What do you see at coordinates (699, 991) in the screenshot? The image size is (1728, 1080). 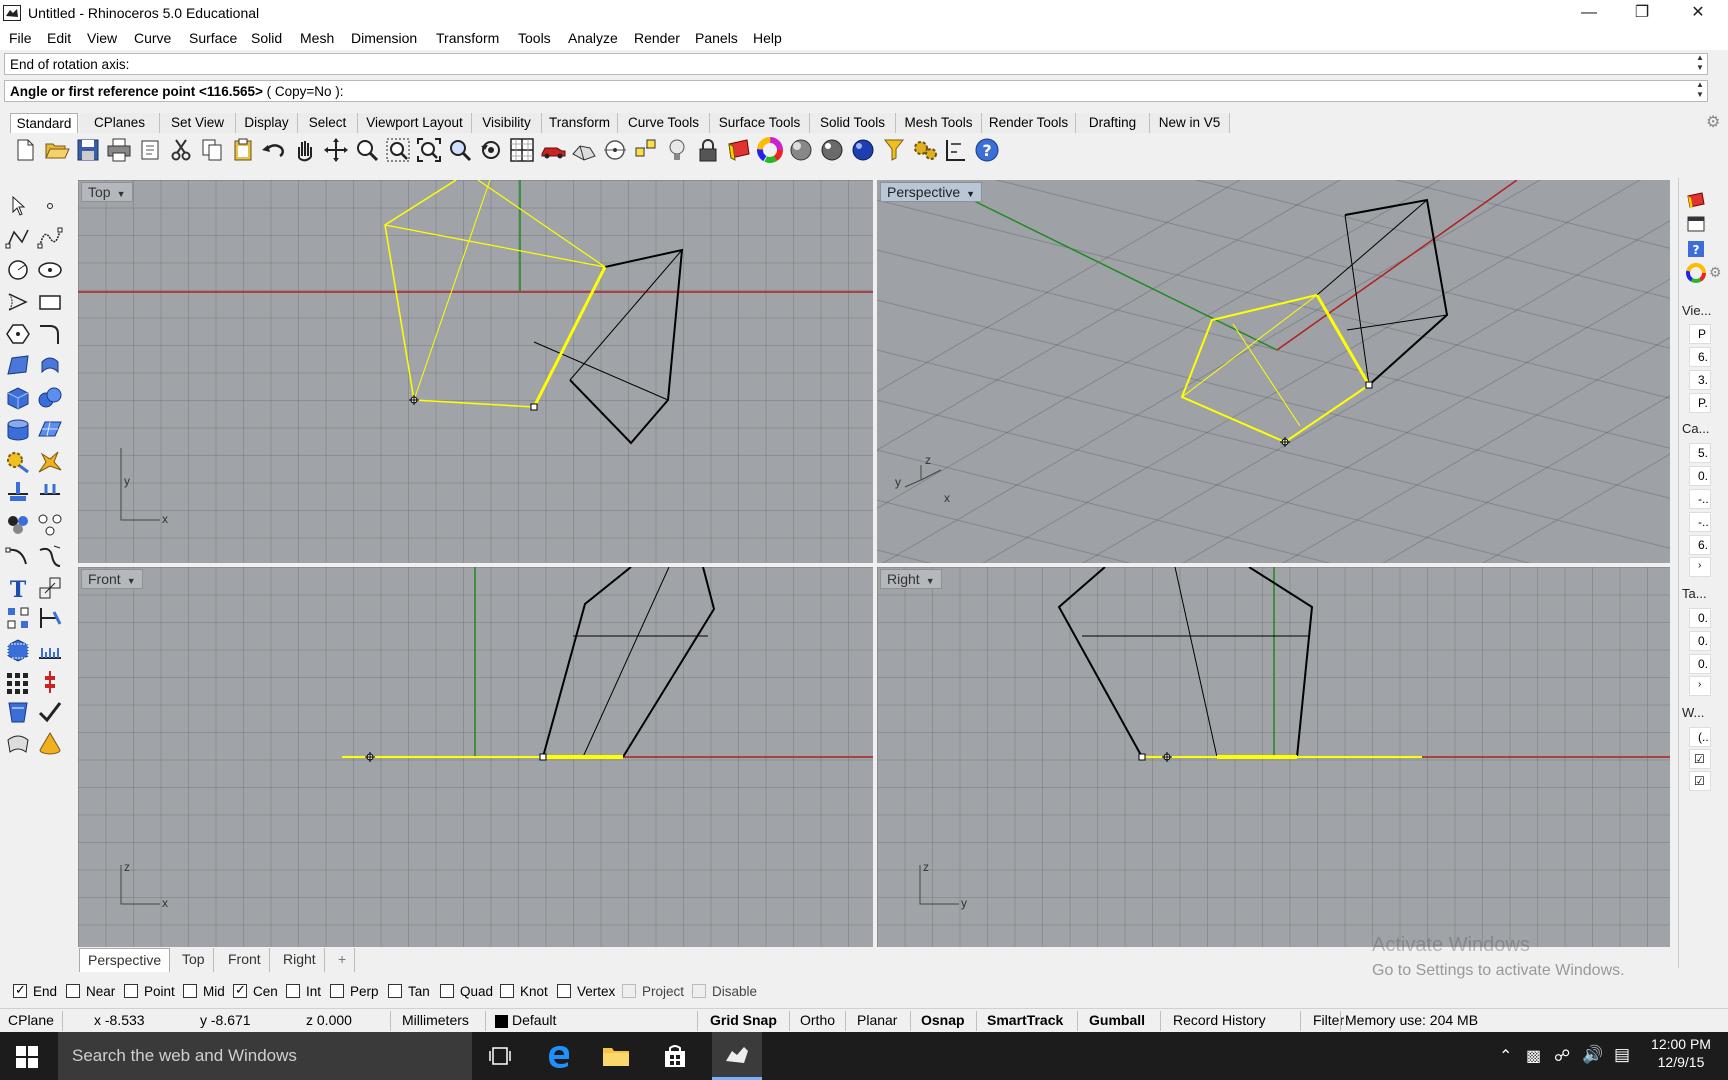 I see `osnap-disable-checkbox` at bounding box center [699, 991].